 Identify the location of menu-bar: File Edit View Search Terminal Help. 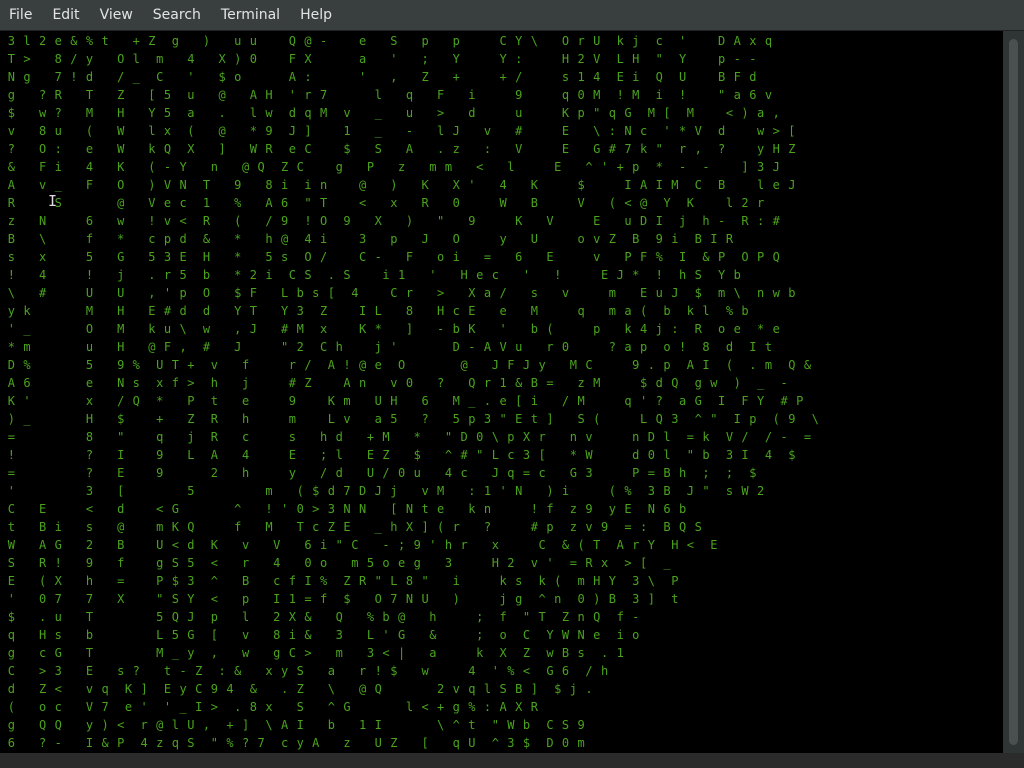
(512, 15).